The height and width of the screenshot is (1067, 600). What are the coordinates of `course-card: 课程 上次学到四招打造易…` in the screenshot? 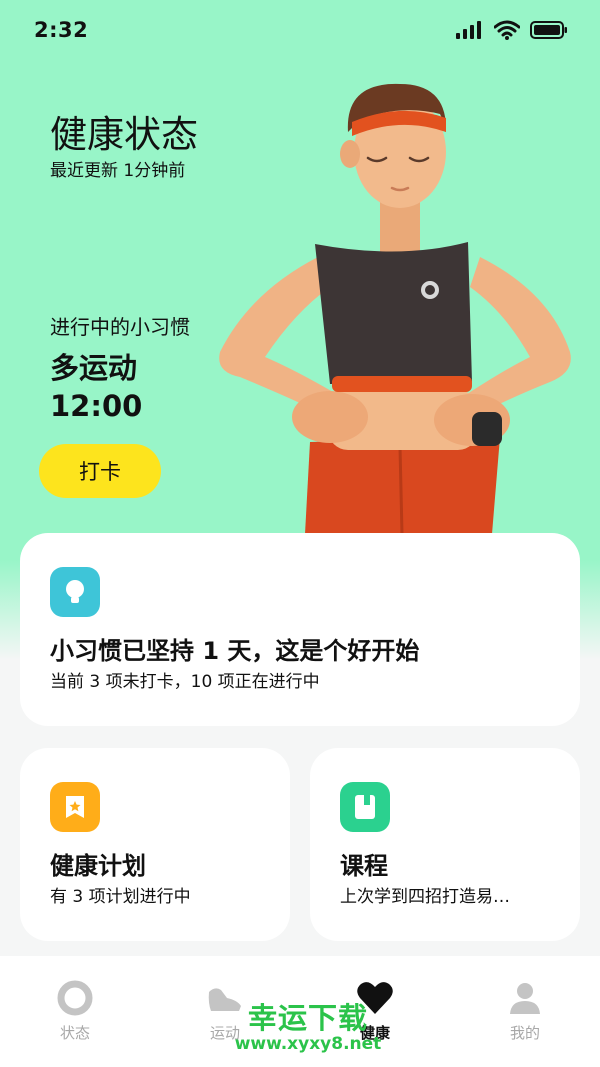 It's located at (445, 844).